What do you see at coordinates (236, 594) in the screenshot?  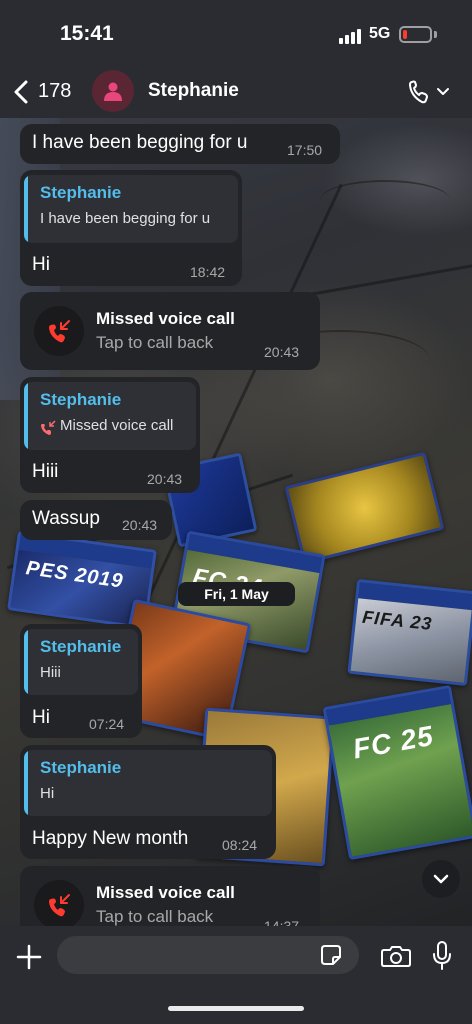 I see `date-separator: Fri, 1 May` at bounding box center [236, 594].